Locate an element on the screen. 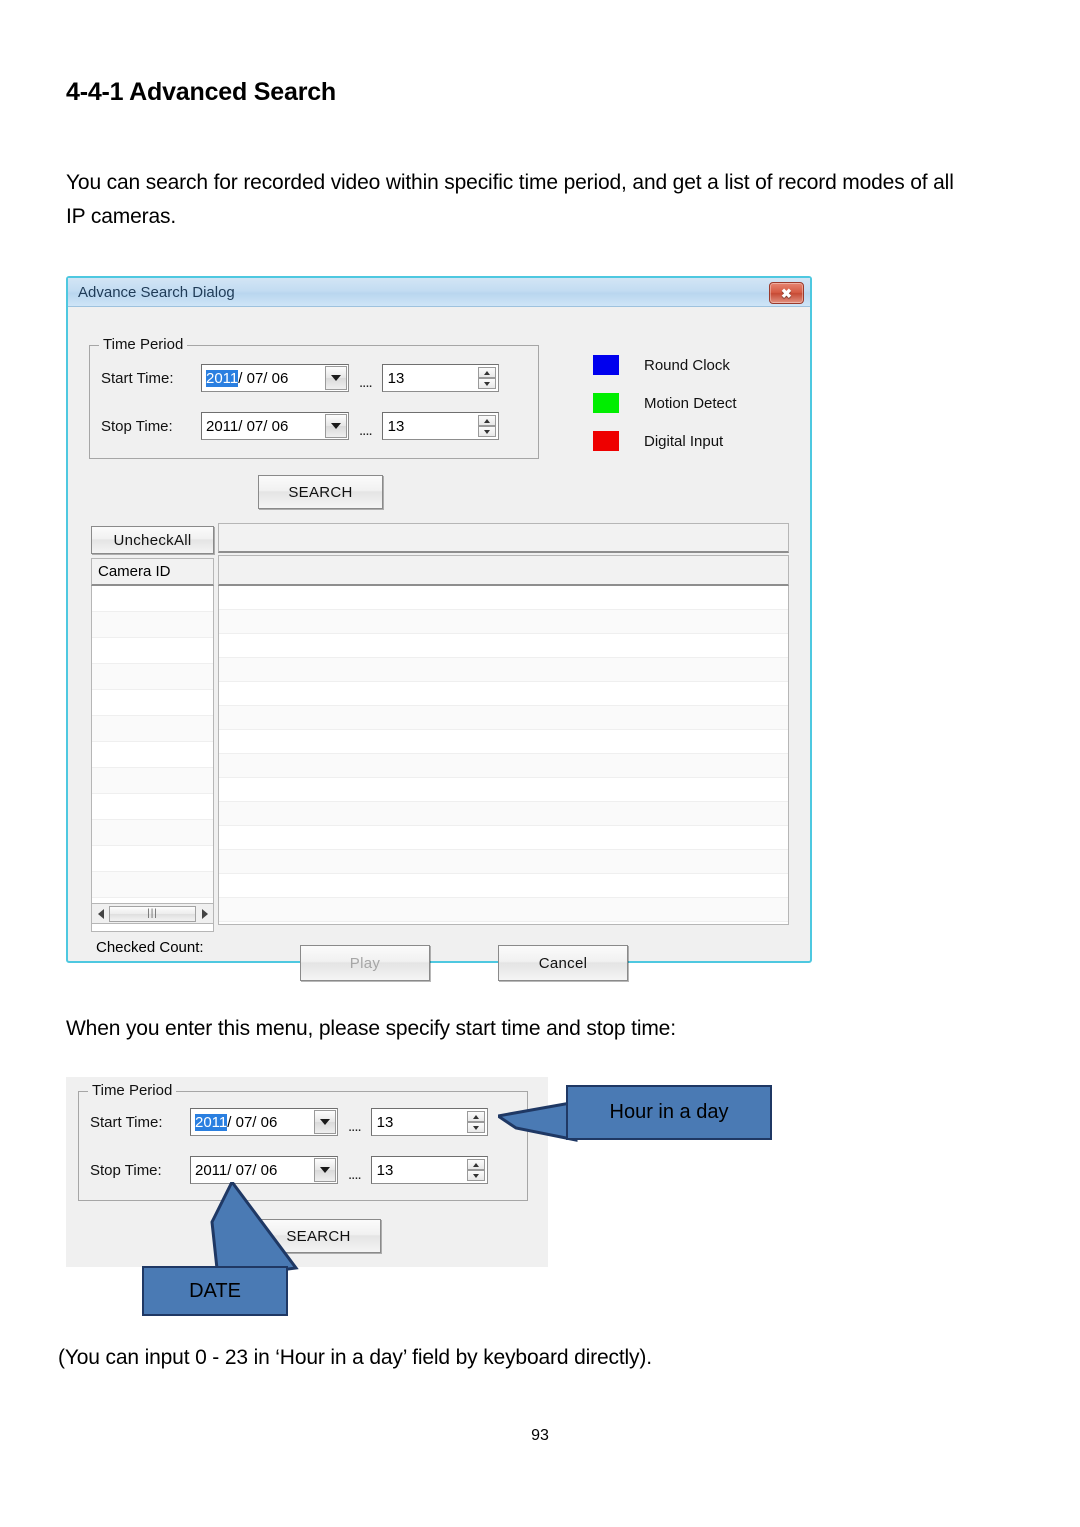 The image size is (1080, 1527). stop-hour-spin-buttons-annotated is located at coordinates (475, 1170).